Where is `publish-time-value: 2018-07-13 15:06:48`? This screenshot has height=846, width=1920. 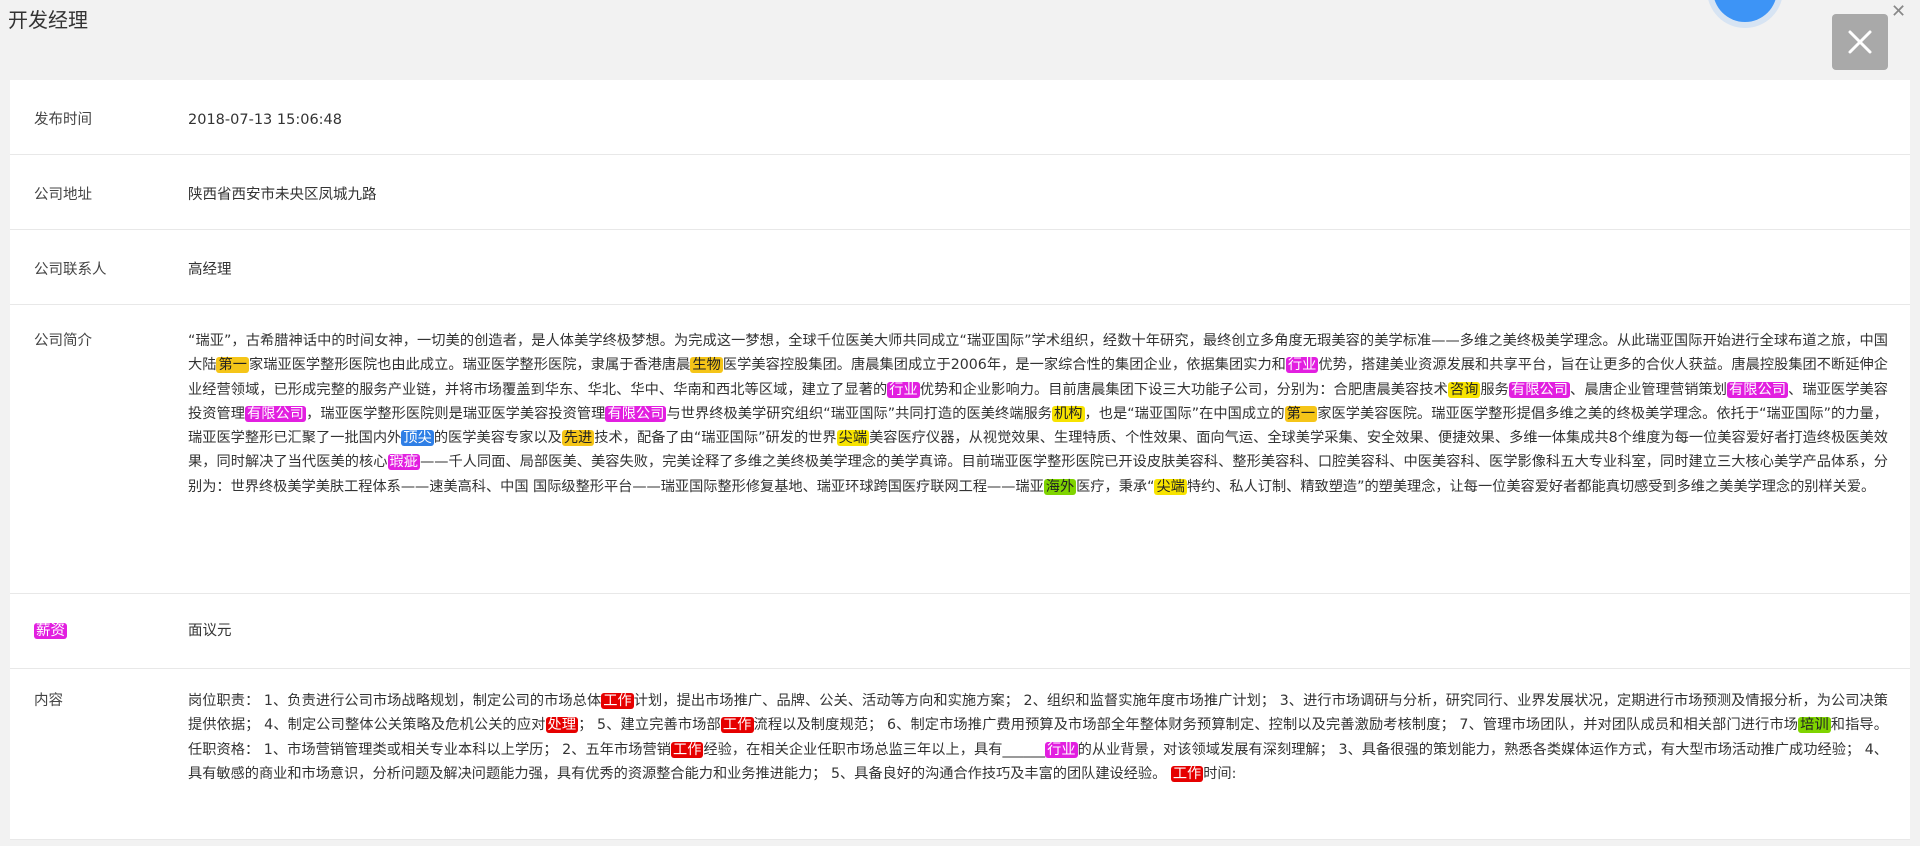 publish-time-value: 2018-07-13 15:06:48 is located at coordinates (265, 120).